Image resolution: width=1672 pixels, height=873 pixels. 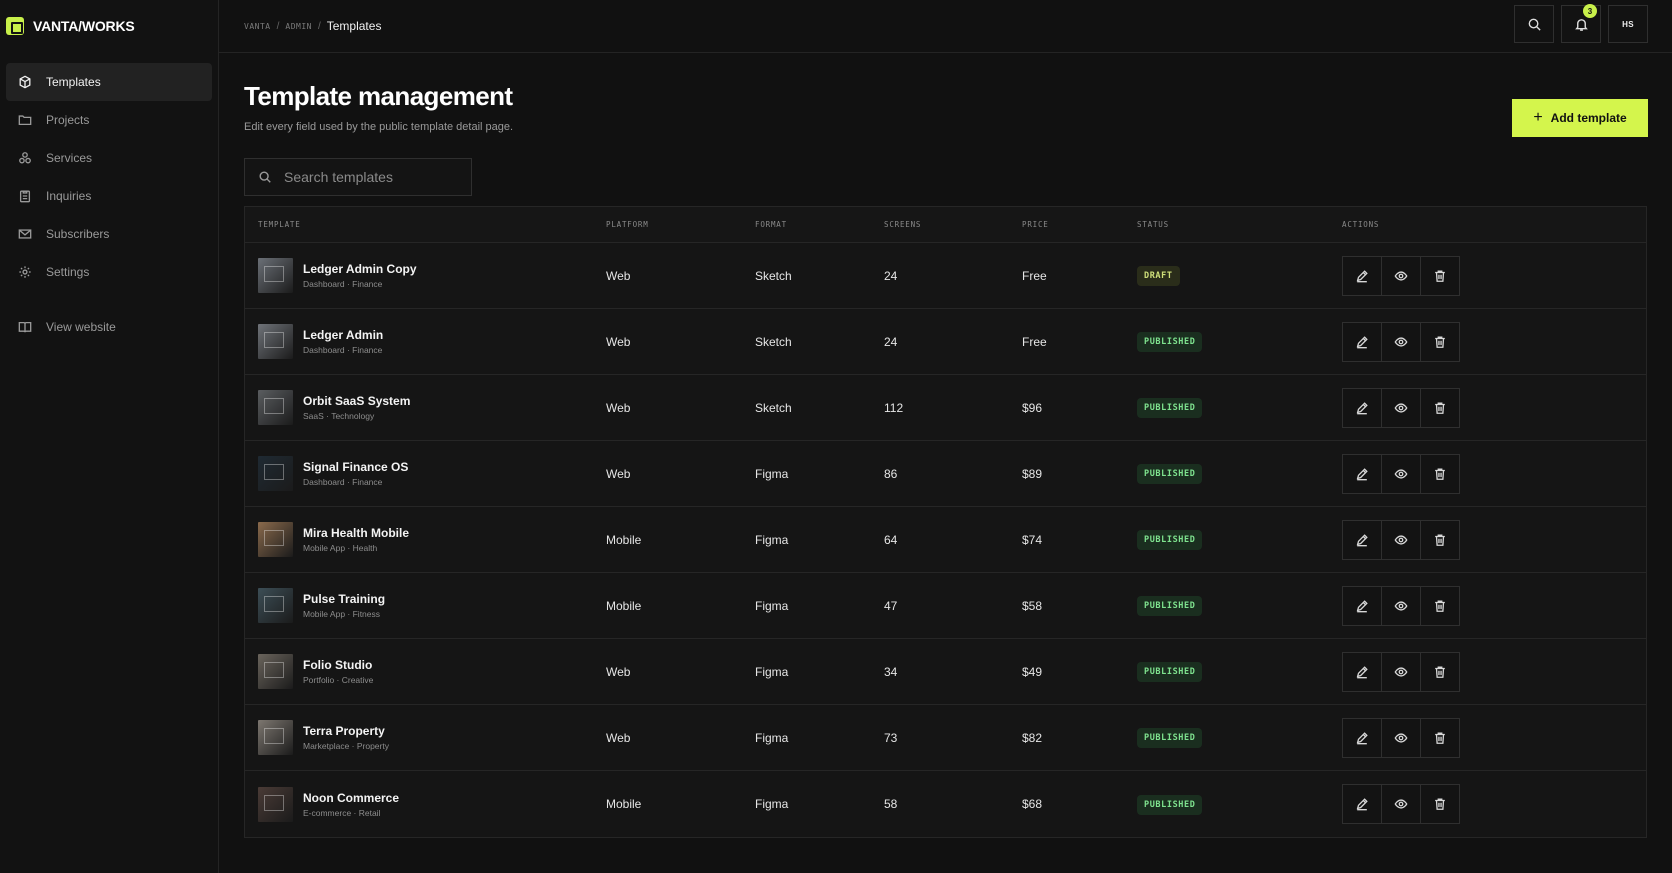 What do you see at coordinates (1580, 118) in the screenshot?
I see `add-template-button: + Add template` at bounding box center [1580, 118].